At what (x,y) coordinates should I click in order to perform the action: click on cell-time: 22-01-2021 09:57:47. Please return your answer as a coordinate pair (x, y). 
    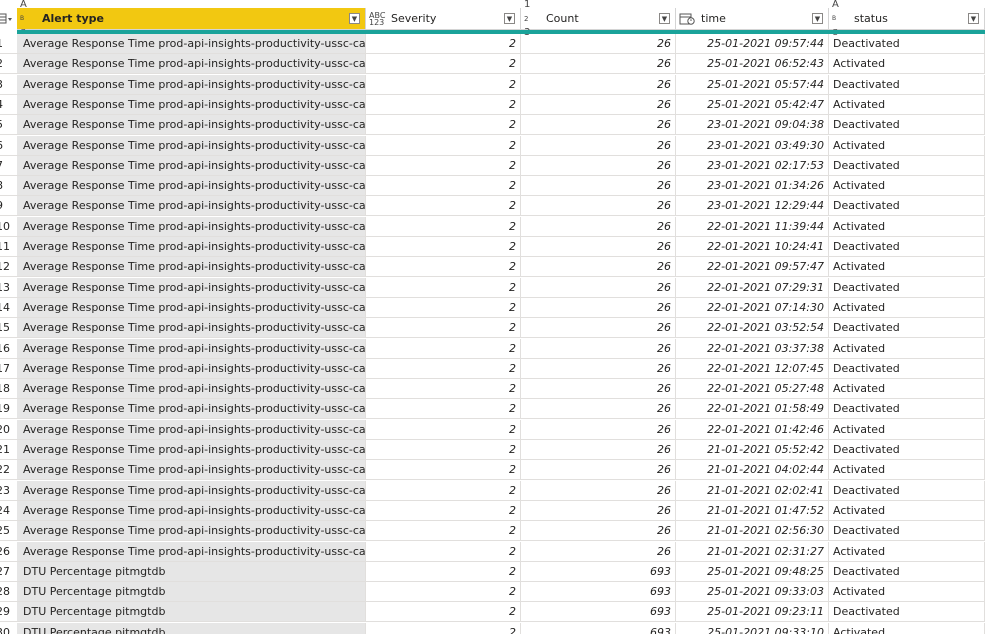
    Looking at the image, I should click on (752, 267).